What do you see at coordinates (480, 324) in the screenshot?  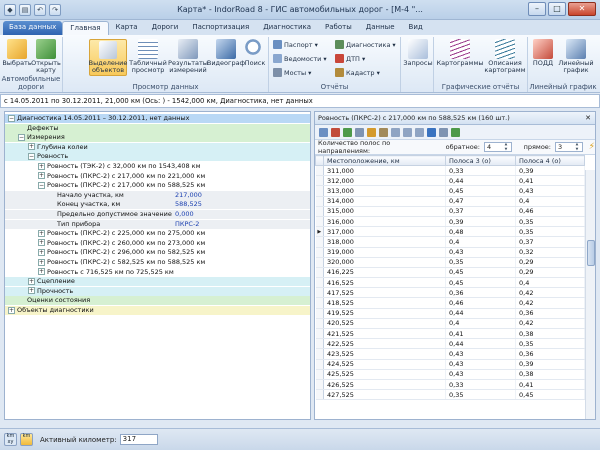 I see `table-cell: 0,4` at bounding box center [480, 324].